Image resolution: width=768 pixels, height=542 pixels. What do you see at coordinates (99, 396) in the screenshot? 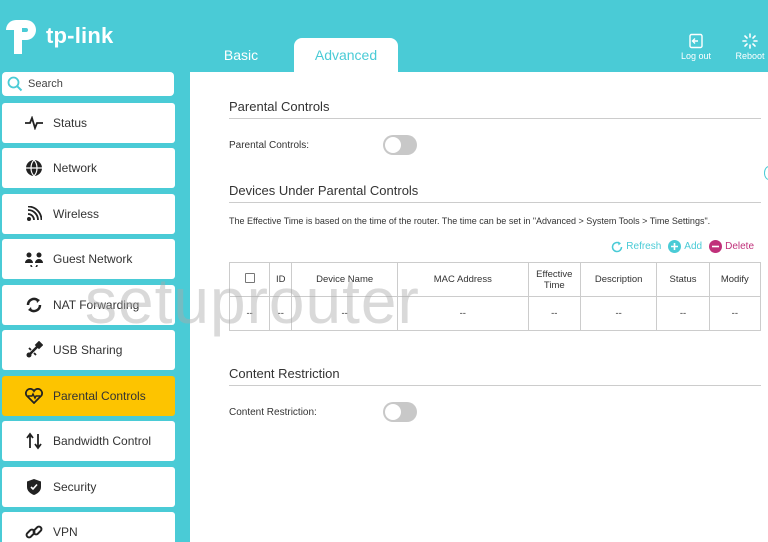
I see `sidebar-item-label: Parental Controls` at bounding box center [99, 396].